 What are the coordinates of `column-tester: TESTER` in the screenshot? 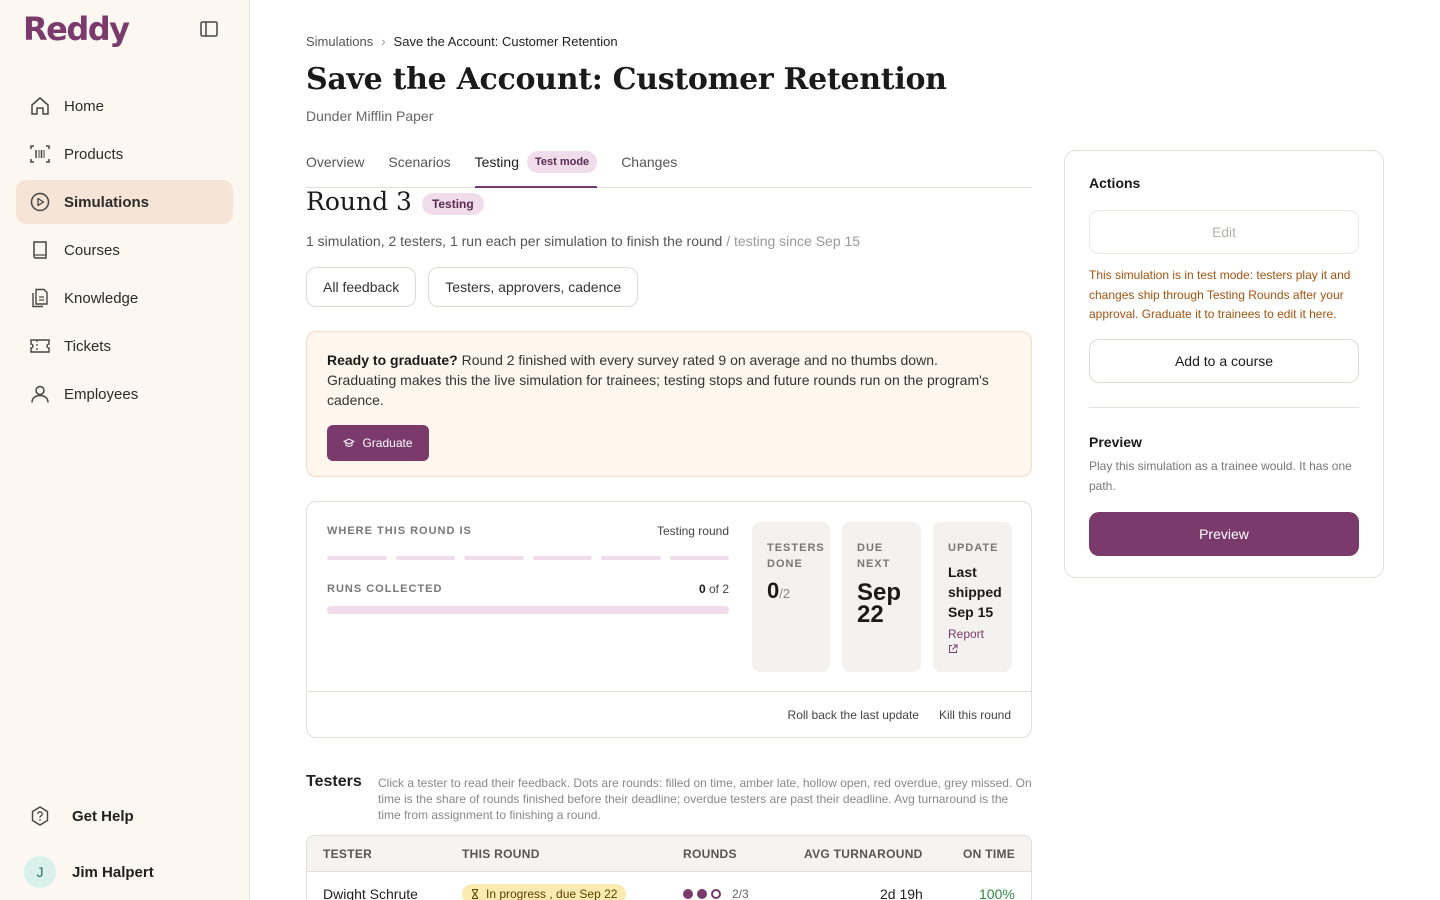 It's located at (347, 854).